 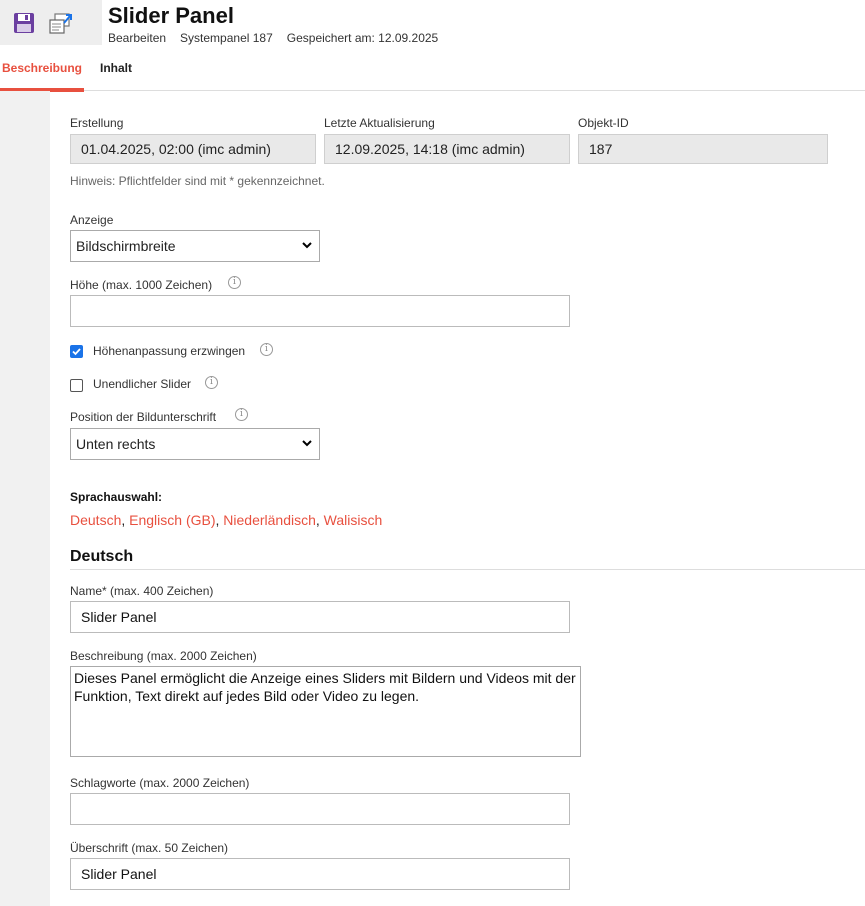 I want to click on section-divider, so click(x=467, y=569).